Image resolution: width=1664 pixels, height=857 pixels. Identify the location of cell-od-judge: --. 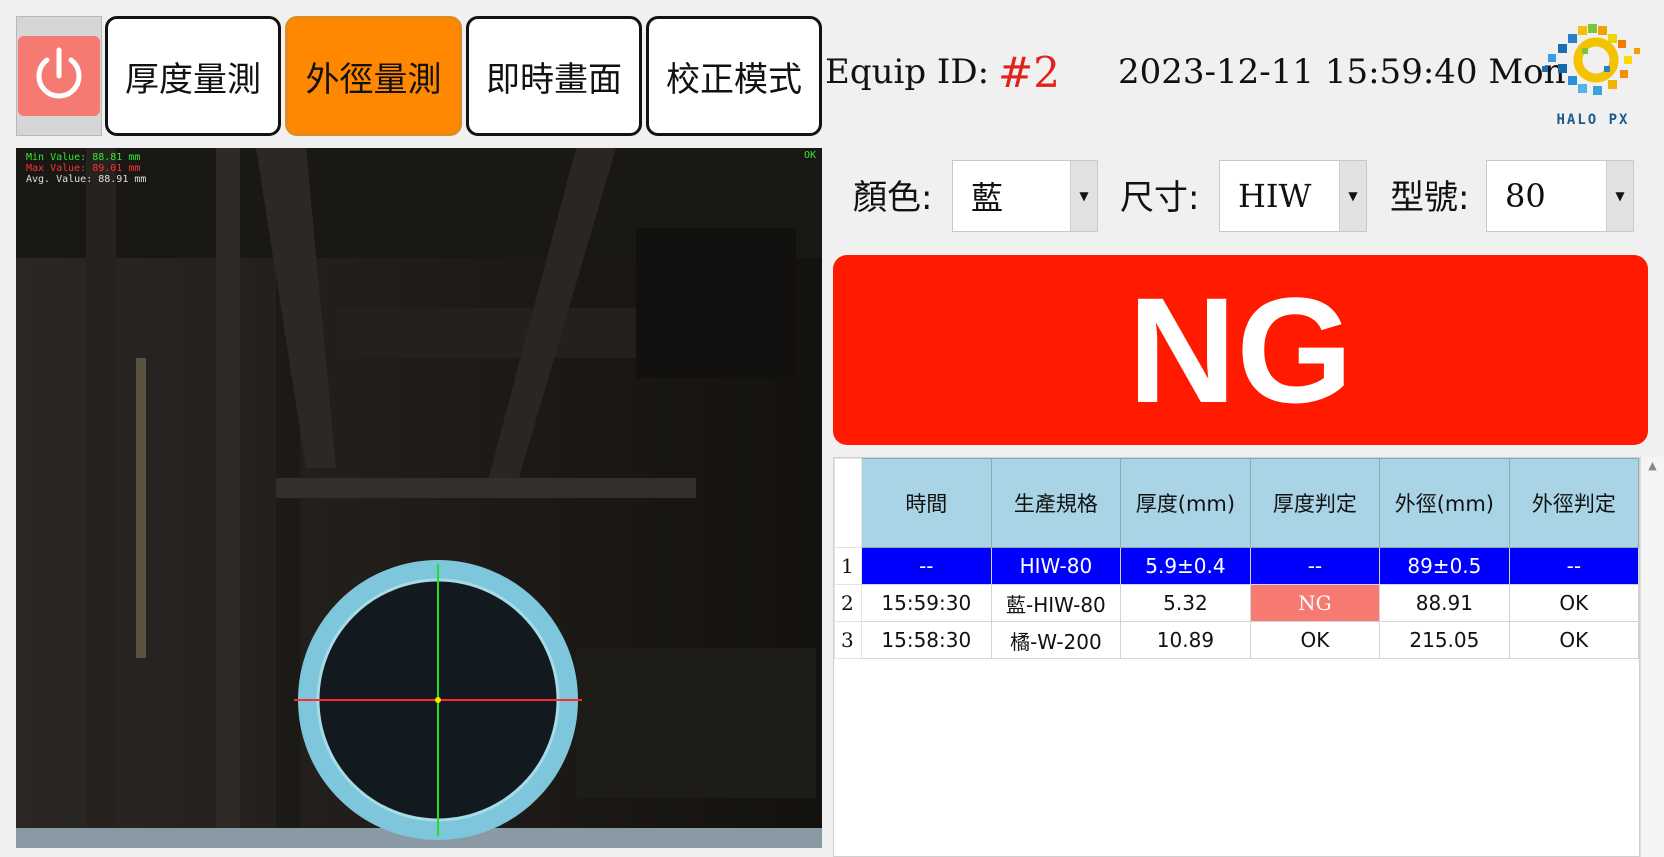
(1573, 566).